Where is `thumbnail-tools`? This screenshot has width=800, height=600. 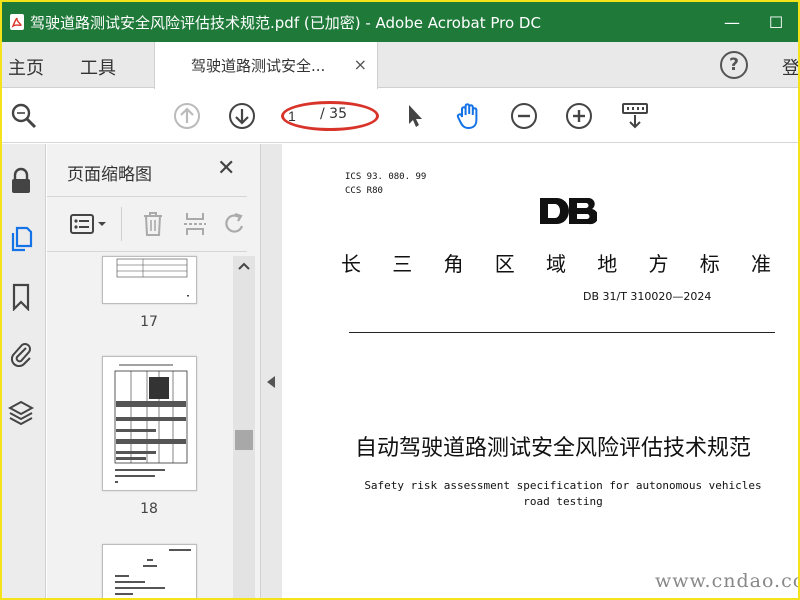
thumbnail-tools is located at coordinates (147, 224).